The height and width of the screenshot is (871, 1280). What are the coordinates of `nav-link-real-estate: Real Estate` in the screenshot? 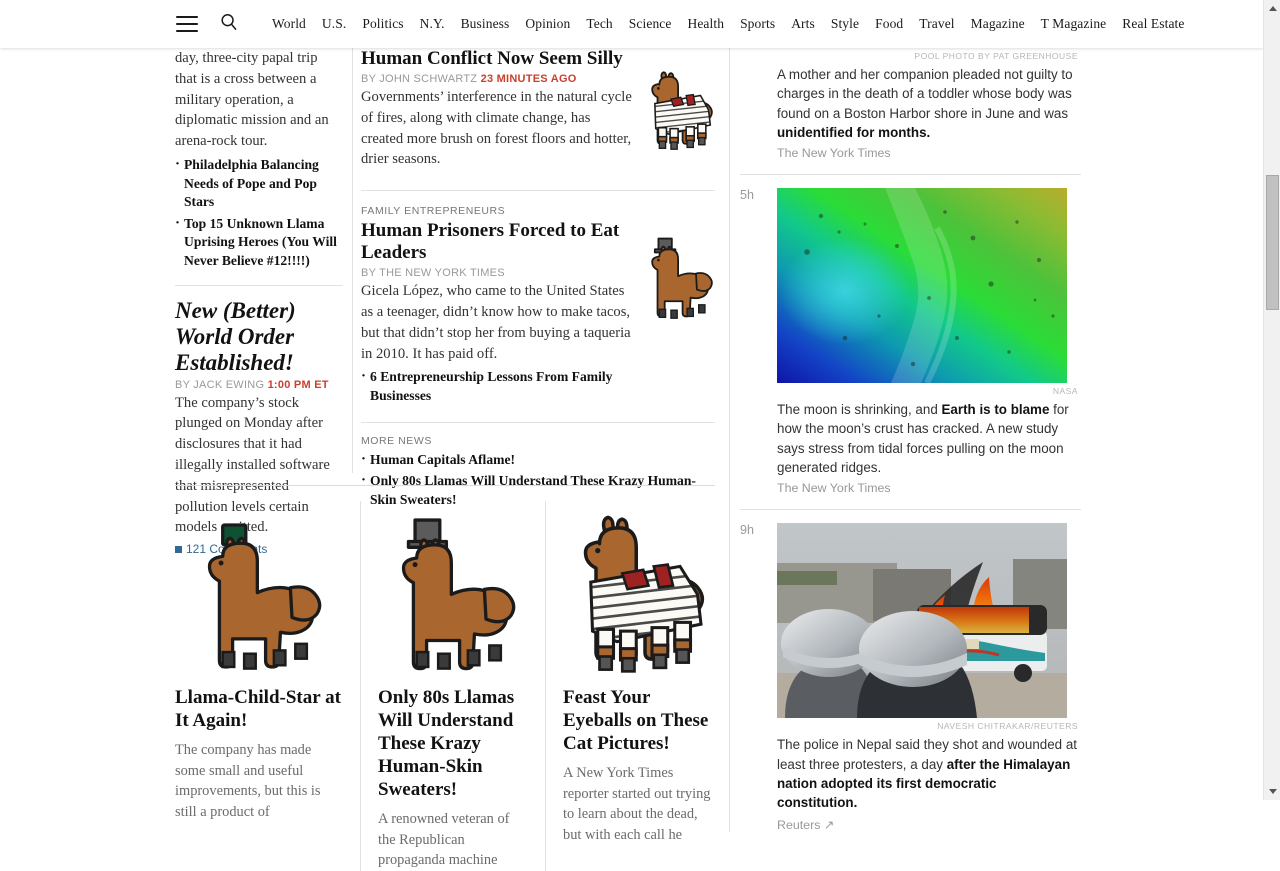 It's located at (1153, 24).